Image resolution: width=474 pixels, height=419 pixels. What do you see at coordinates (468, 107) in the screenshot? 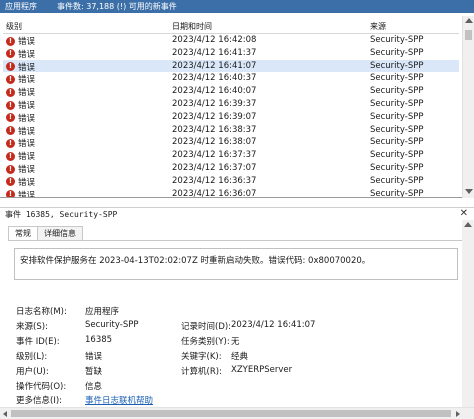
I see `grid-vertical-scrollbar` at bounding box center [468, 107].